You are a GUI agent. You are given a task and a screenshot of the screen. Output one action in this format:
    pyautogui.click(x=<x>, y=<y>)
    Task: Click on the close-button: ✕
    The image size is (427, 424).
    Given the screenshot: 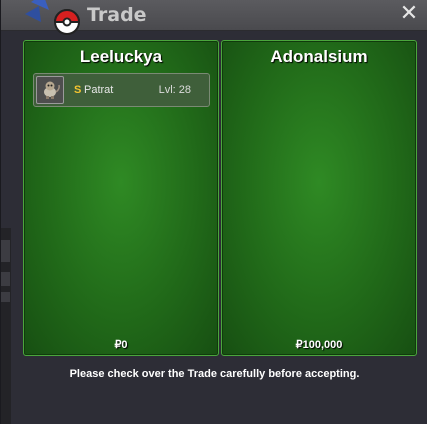 What is the action you would take?
    pyautogui.click(x=409, y=14)
    